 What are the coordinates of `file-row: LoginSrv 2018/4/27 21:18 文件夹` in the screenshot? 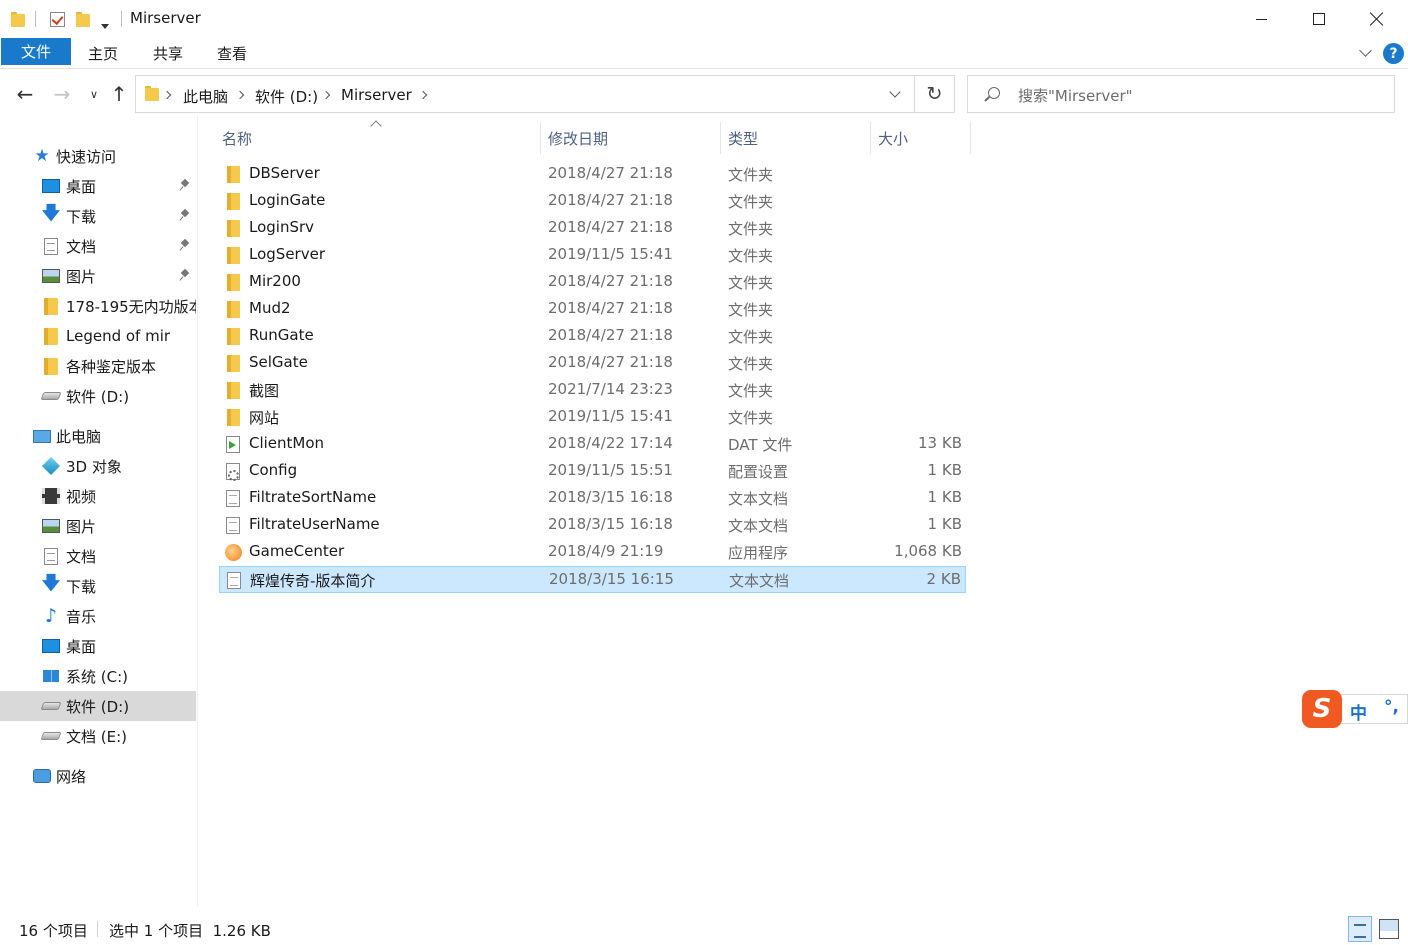 It's located at (592, 228).